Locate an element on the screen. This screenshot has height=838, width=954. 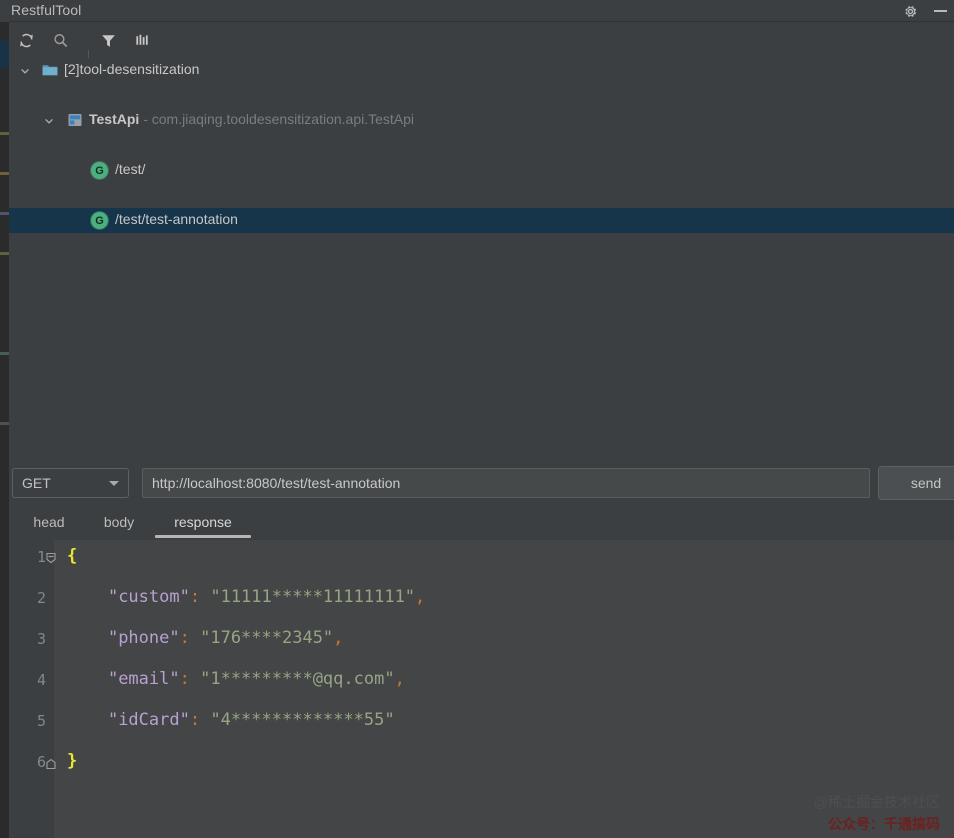
fold-expand-icon is located at coordinates (51, 763).